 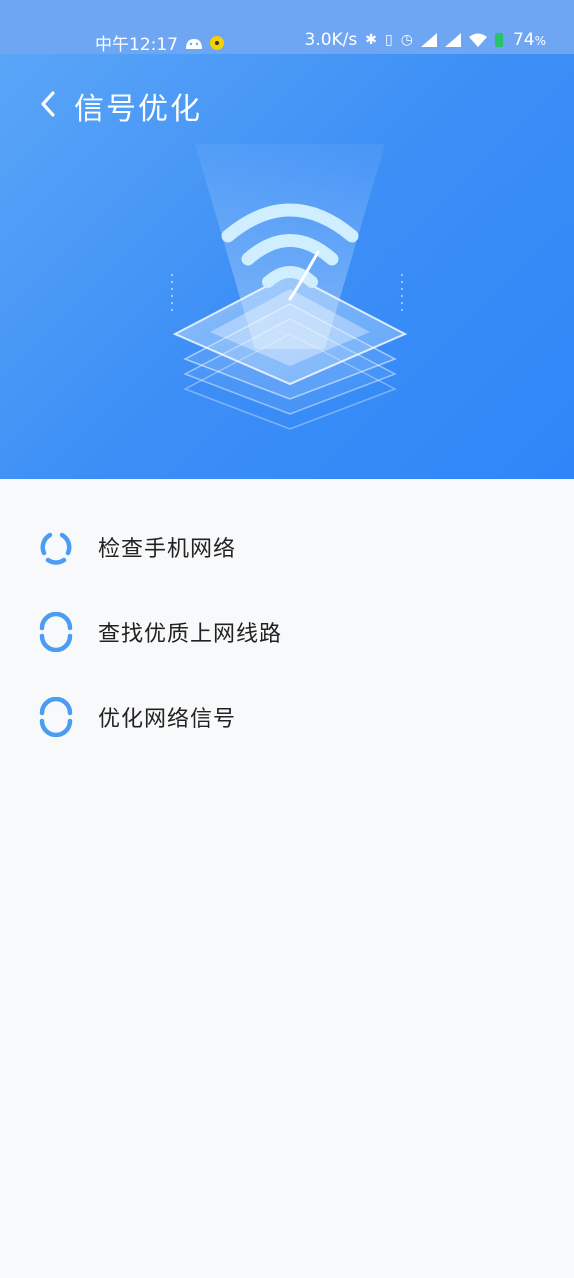 I want to click on back-button, so click(x=48, y=104).